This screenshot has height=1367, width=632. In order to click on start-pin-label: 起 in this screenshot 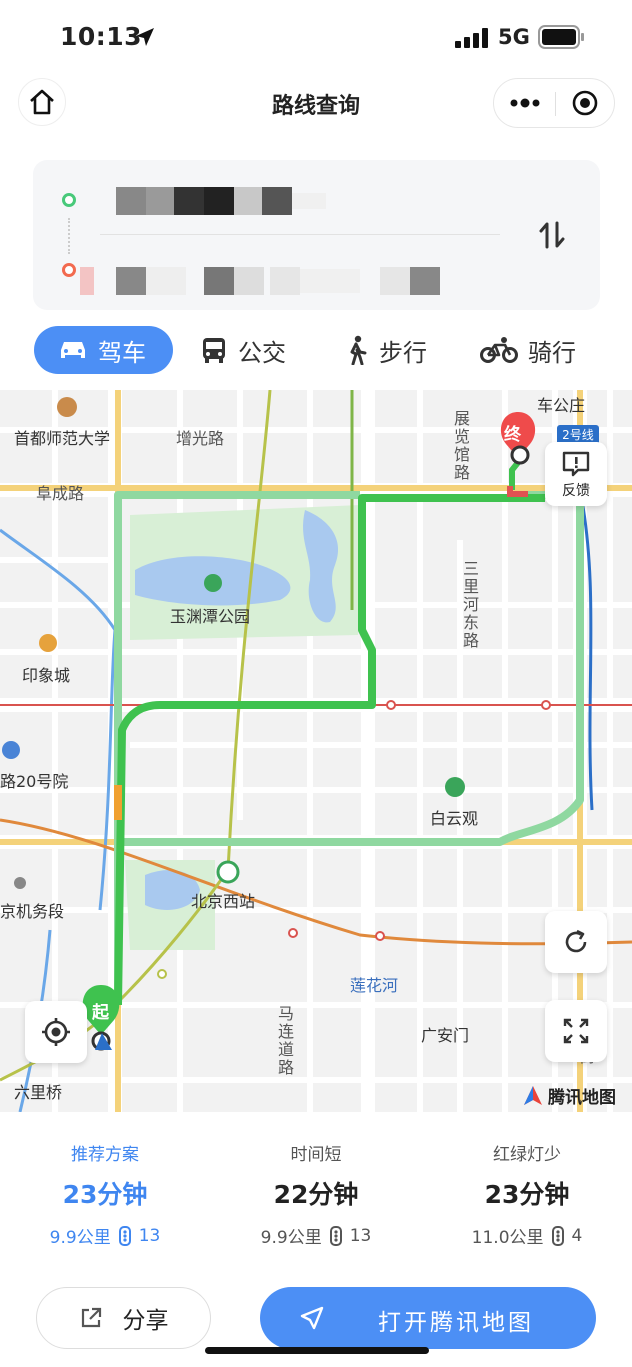, I will do `click(100, 1013)`.